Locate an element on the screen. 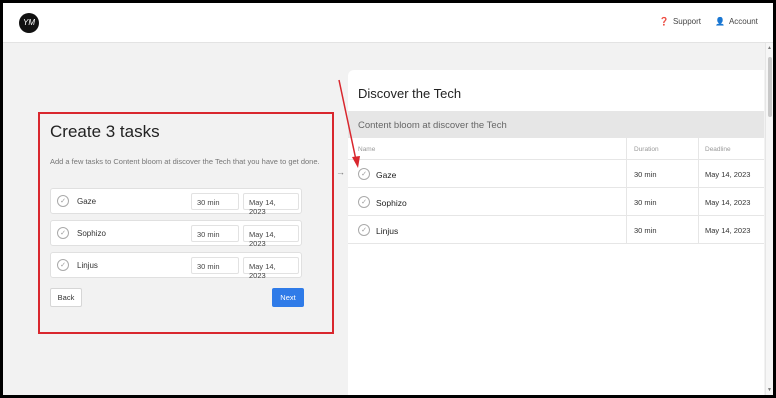 The height and width of the screenshot is (398, 776). row-name: Linjus is located at coordinates (387, 231).